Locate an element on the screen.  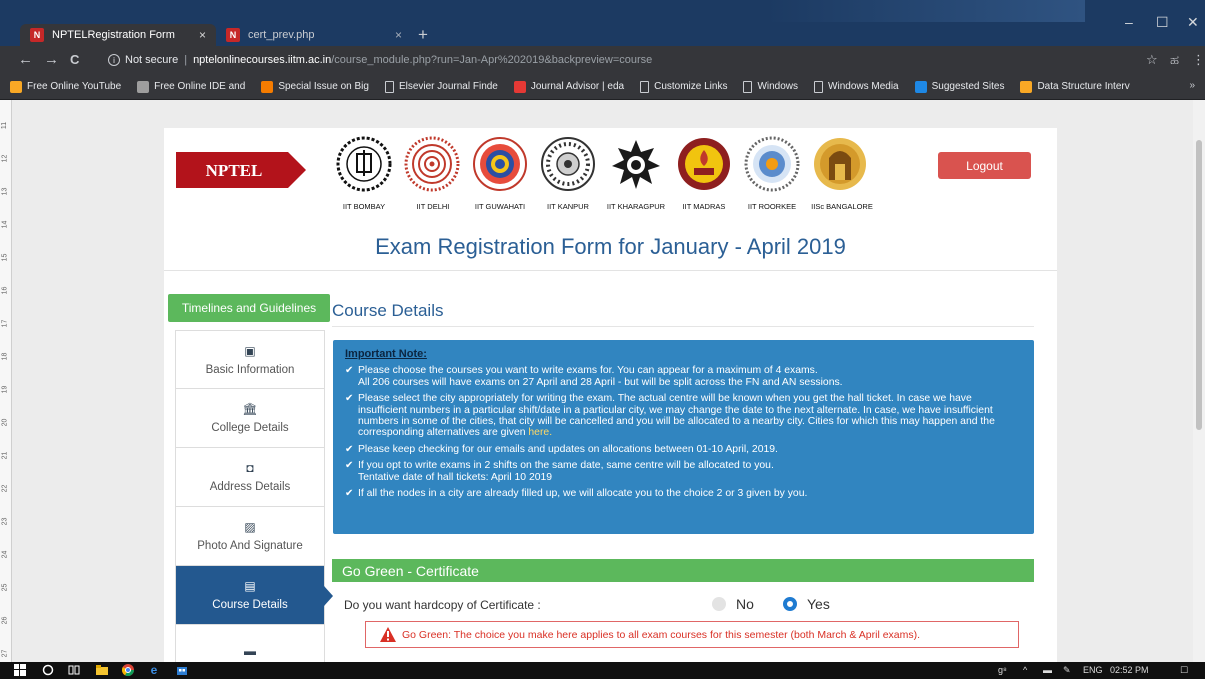
page-scrollbar is located at coordinates (1199, 381).